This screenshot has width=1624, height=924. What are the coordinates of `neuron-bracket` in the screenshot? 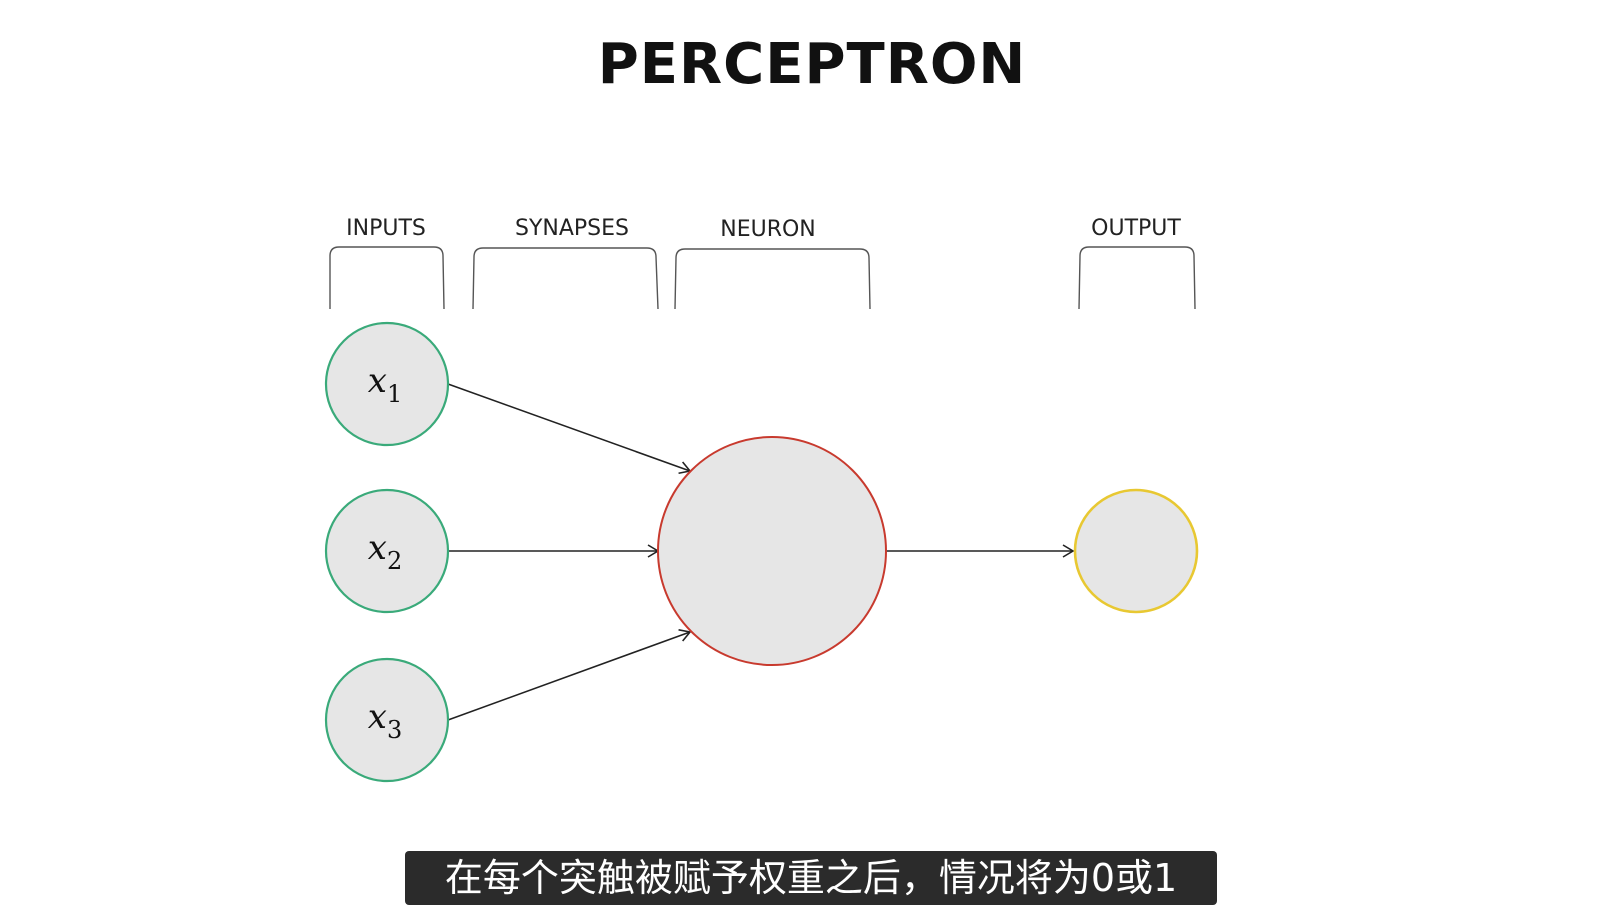 It's located at (772, 279).